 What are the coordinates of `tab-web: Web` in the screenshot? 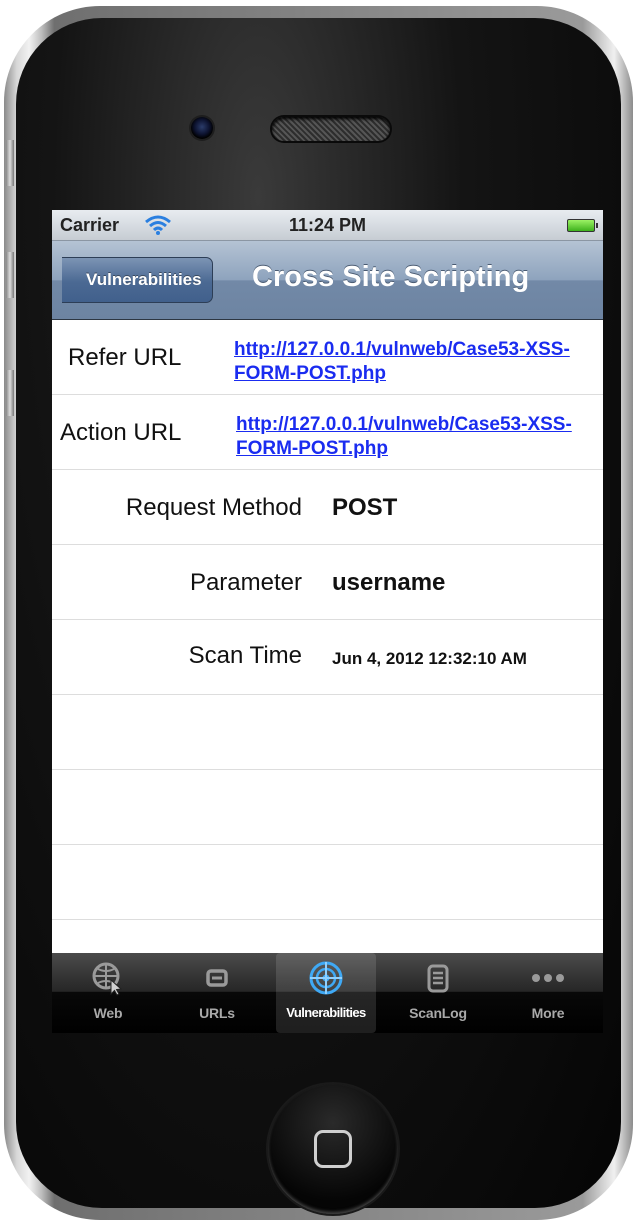 It's located at (108, 993).